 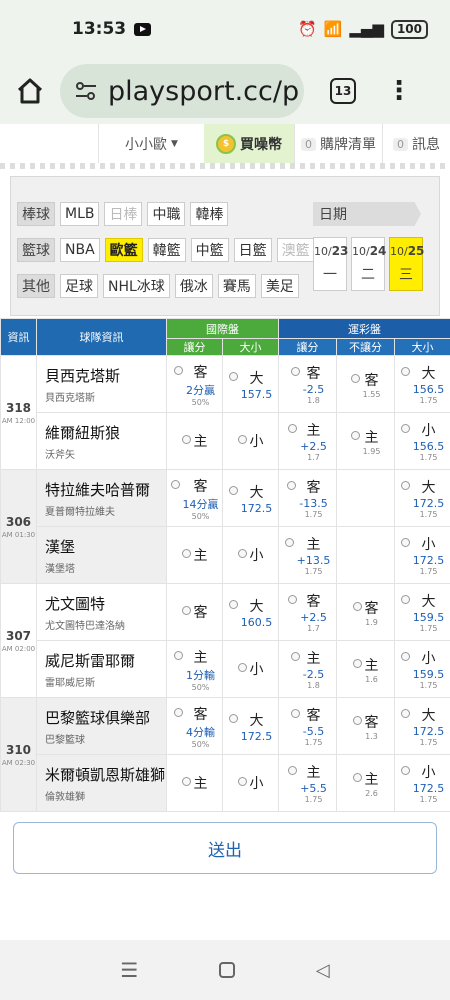 What do you see at coordinates (86, 91) in the screenshot?
I see `site-settings-icon` at bounding box center [86, 91].